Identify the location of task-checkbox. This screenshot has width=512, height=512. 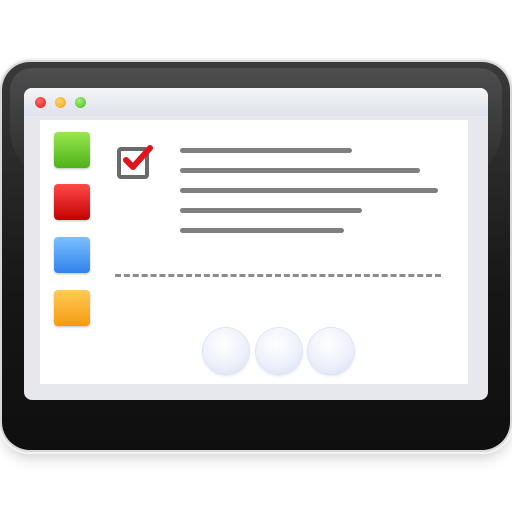
(135, 162).